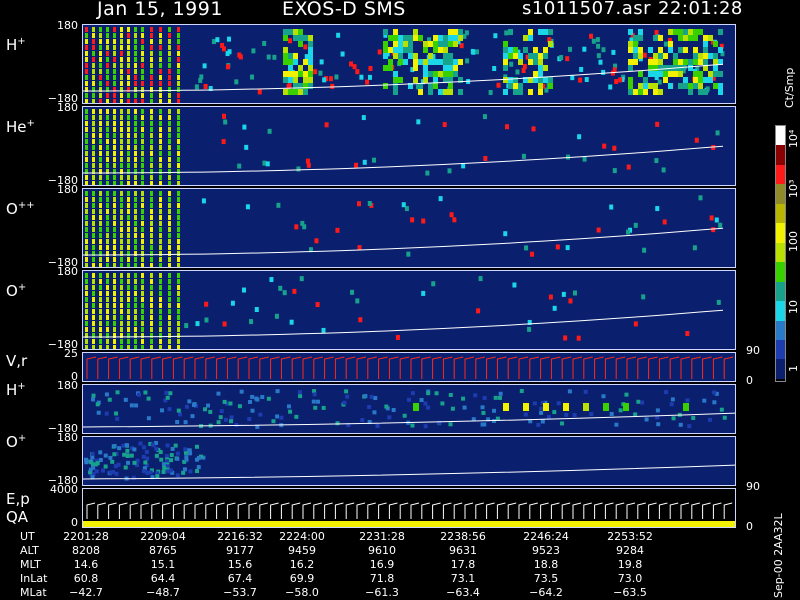 This screenshot has width=800, height=600. What do you see at coordinates (18, 499) in the screenshot?
I see `panel-label-text: E,p` at bounding box center [18, 499].